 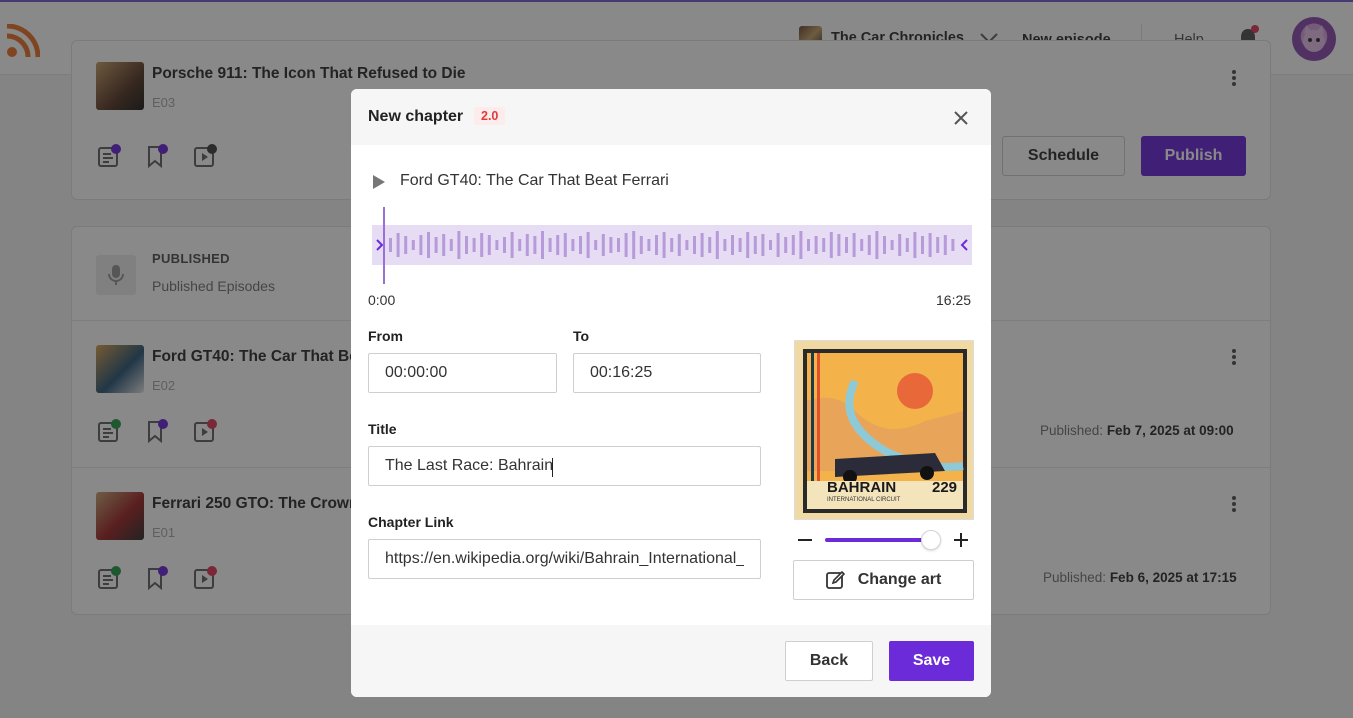 I want to click on change-art-label: Change art, so click(x=899, y=579).